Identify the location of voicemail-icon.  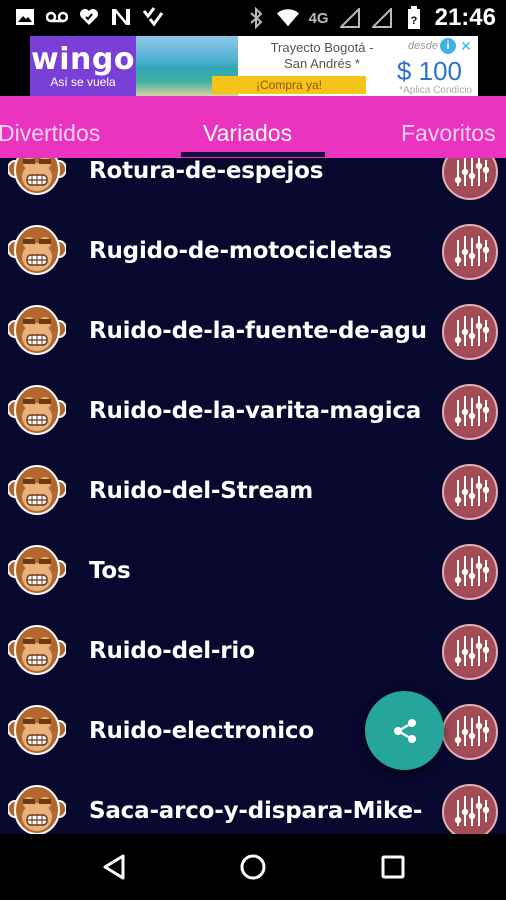
(57, 17).